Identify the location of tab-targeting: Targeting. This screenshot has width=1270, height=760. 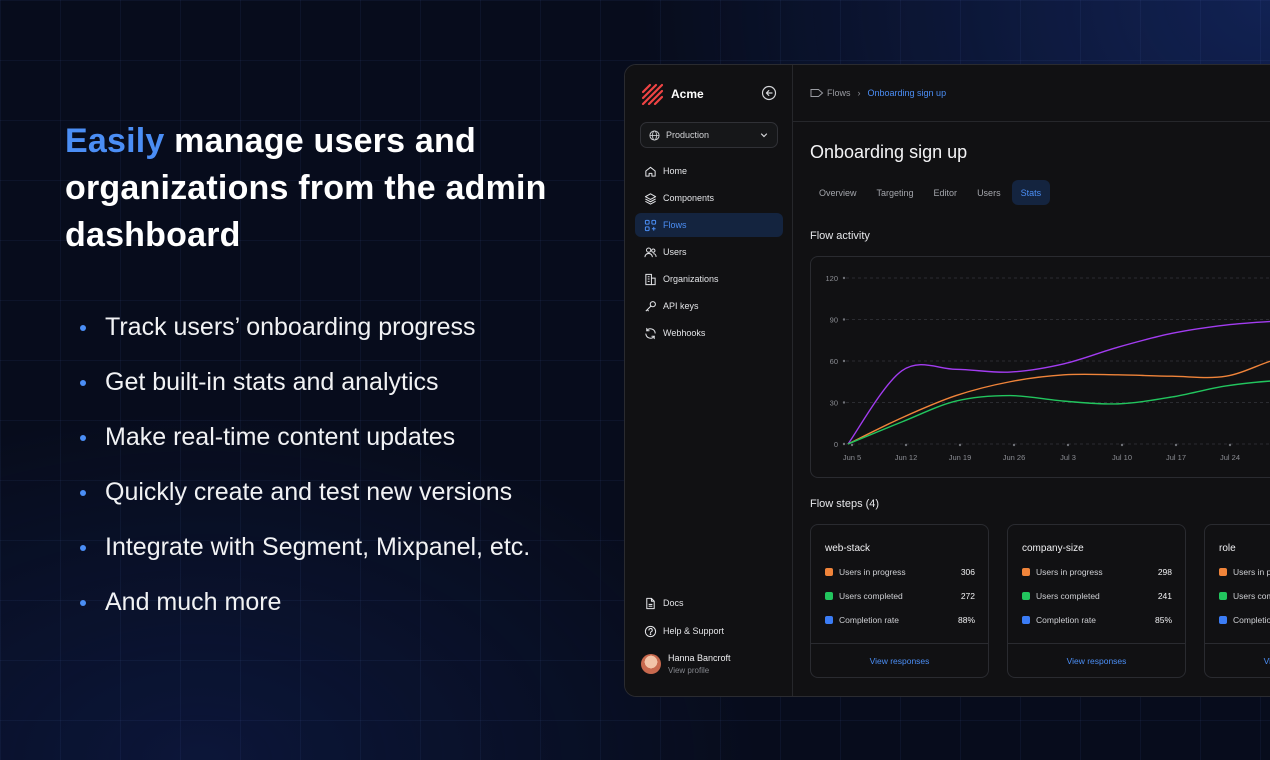
(895, 192).